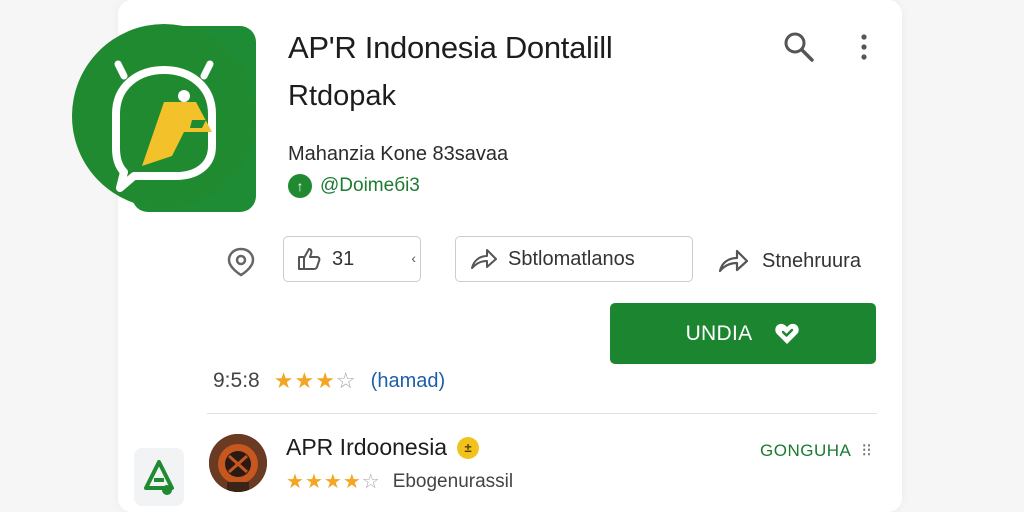 This screenshot has height=512, width=1024. Describe the element at coordinates (370, 185) in the screenshot. I see `tag-label: @Doimeбi3` at that location.